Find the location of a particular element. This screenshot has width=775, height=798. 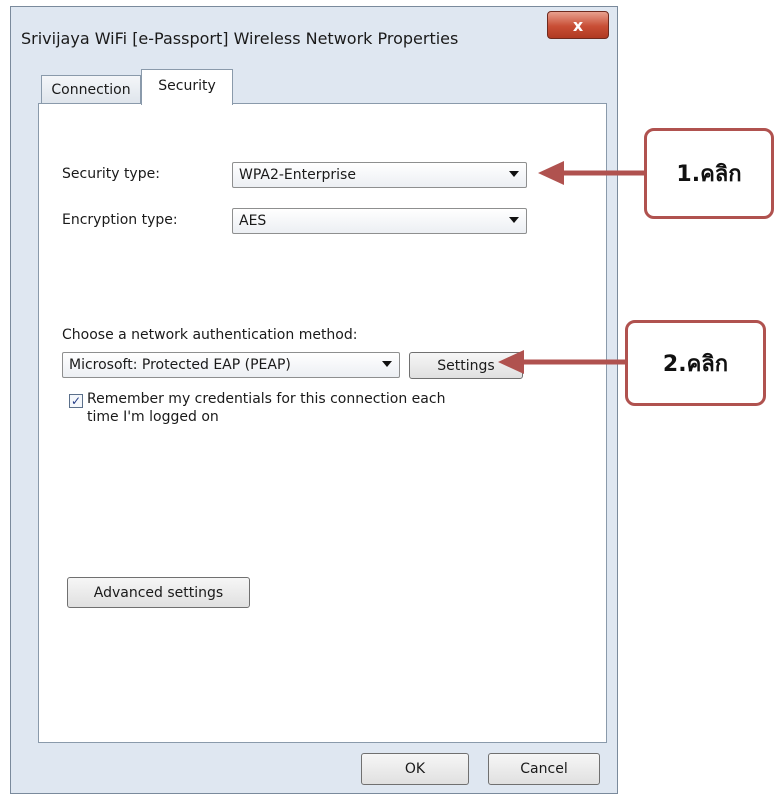

tab-security: Security is located at coordinates (187, 87).